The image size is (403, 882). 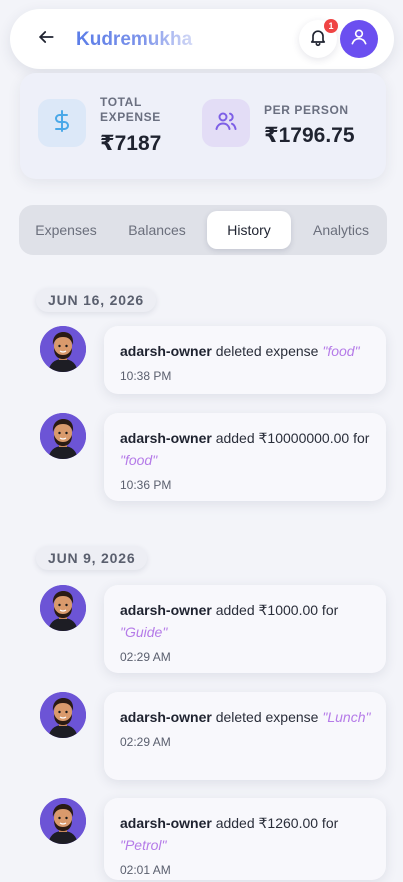 What do you see at coordinates (96, 300) in the screenshot?
I see `date-header: JUN 16, 2026` at bounding box center [96, 300].